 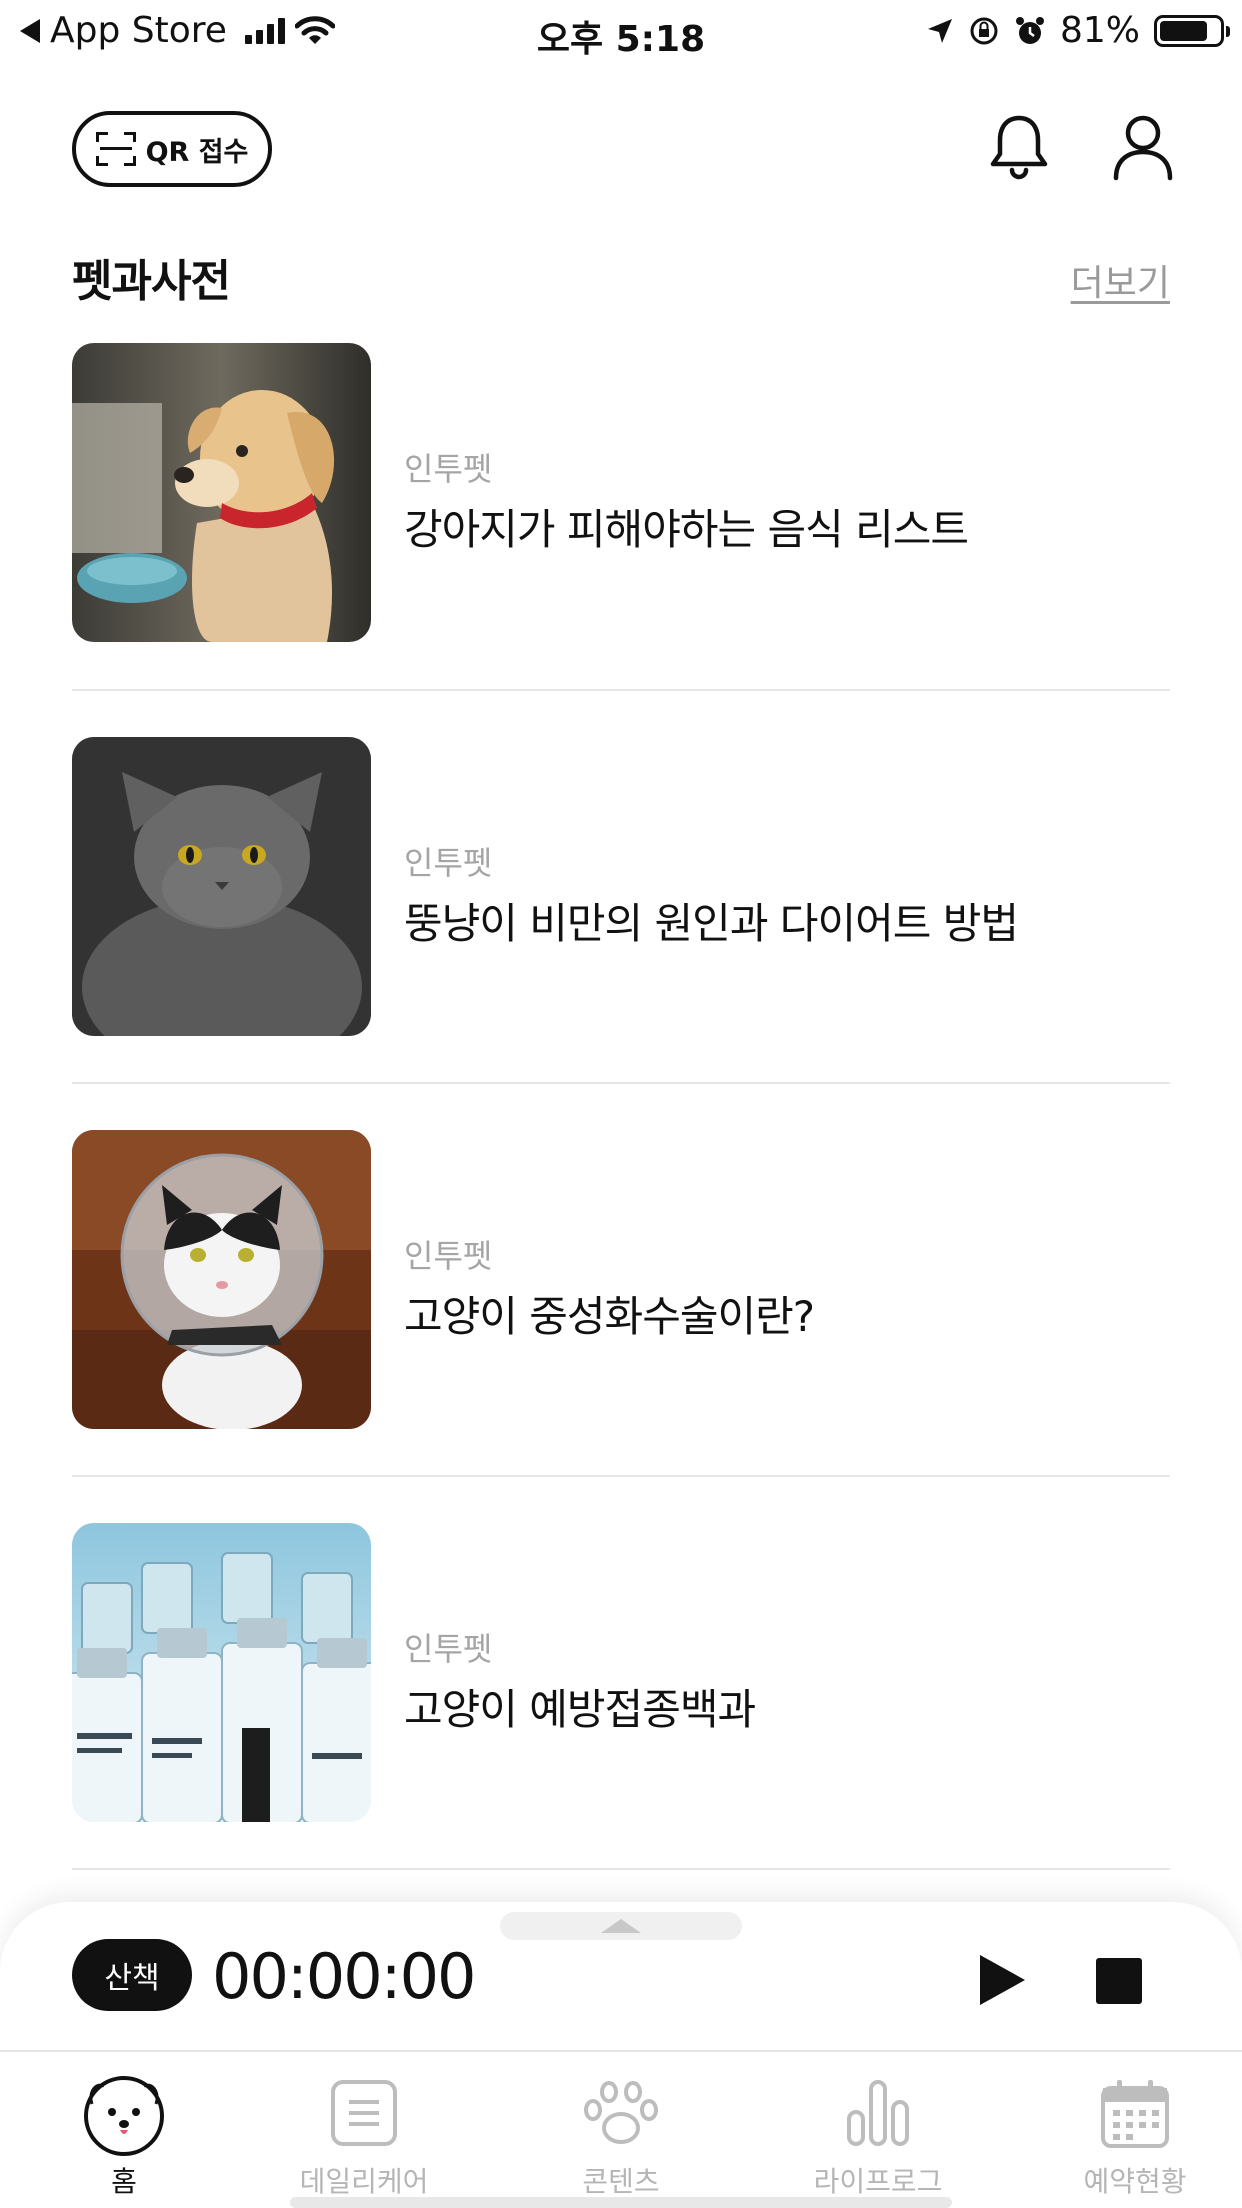 What do you see at coordinates (1029, 30) in the screenshot?
I see `alarm-icon` at bounding box center [1029, 30].